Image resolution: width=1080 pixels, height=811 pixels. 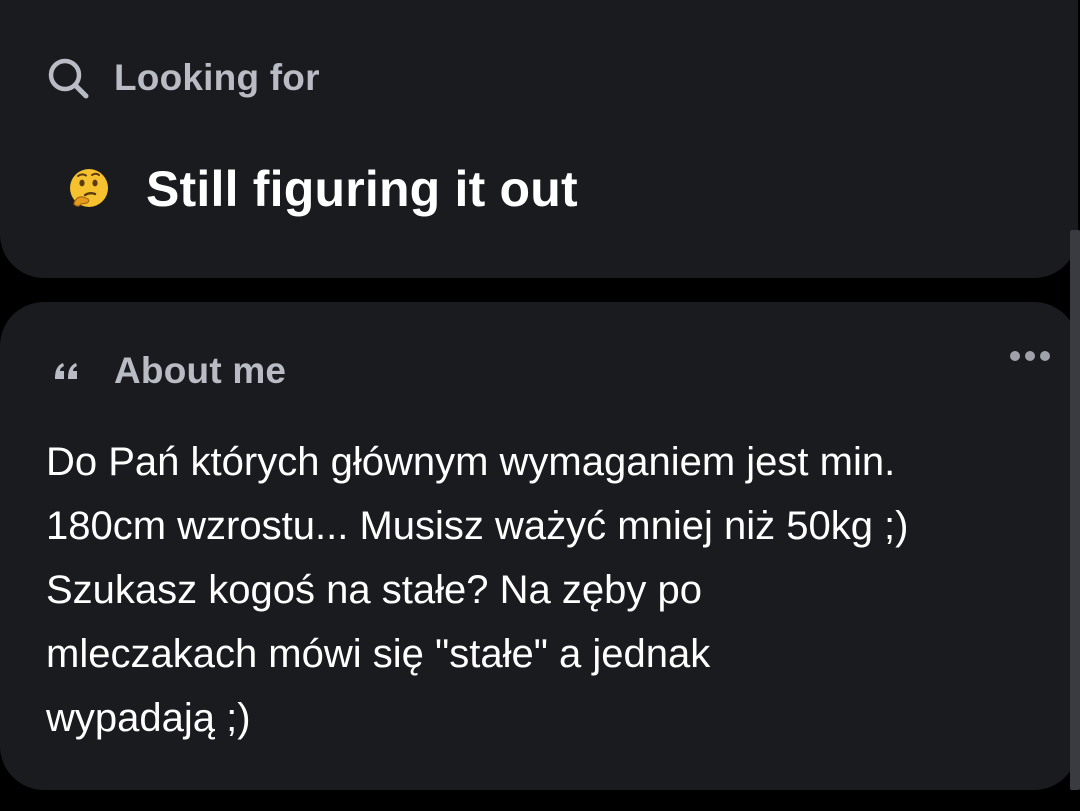 I want to click on more-options-button, so click(x=1030, y=356).